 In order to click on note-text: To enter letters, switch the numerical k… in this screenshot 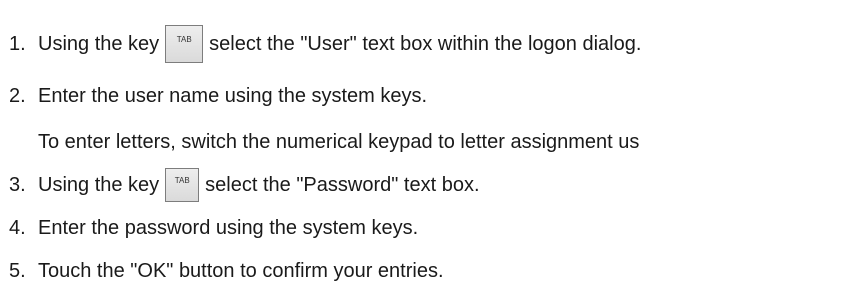, I will do `click(339, 142)`.